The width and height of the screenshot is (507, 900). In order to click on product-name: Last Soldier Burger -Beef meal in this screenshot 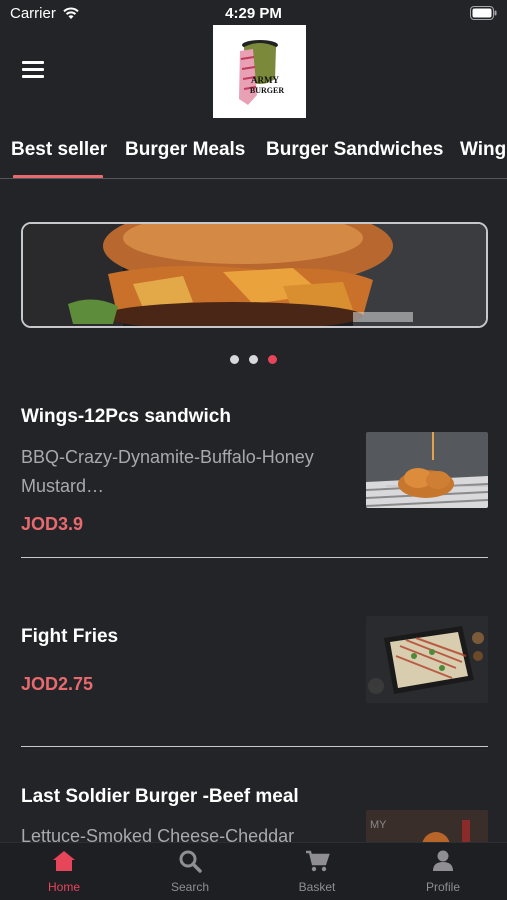, I will do `click(160, 796)`.